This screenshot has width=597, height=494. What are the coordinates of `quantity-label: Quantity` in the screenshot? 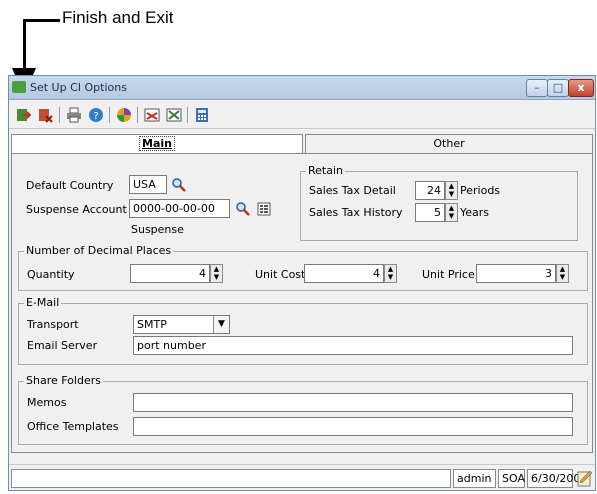 It's located at (51, 274).